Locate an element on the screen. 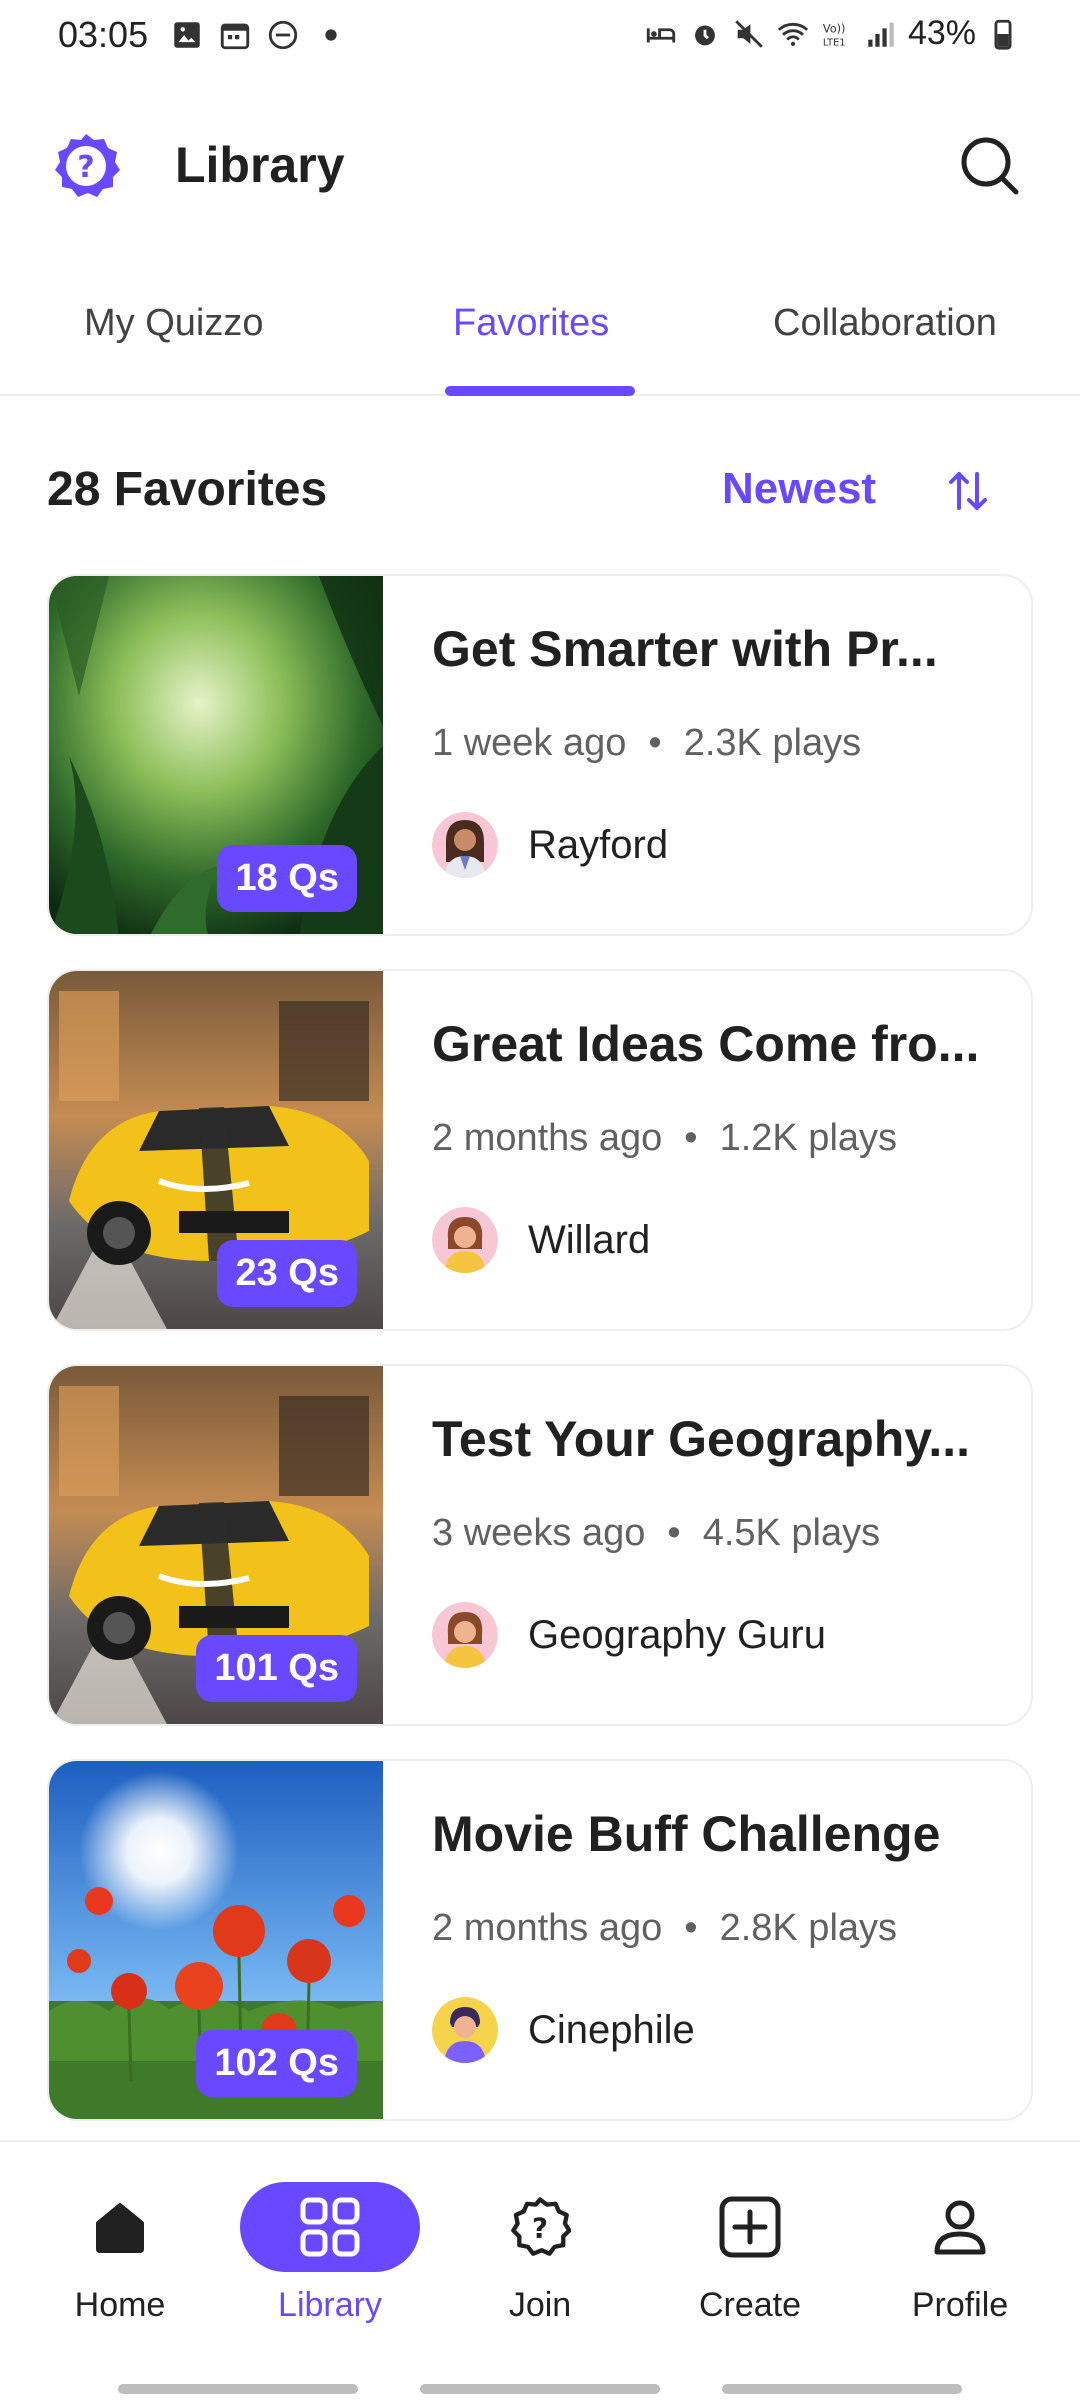 The height and width of the screenshot is (2408, 1080). author-name: Willard is located at coordinates (589, 1239).